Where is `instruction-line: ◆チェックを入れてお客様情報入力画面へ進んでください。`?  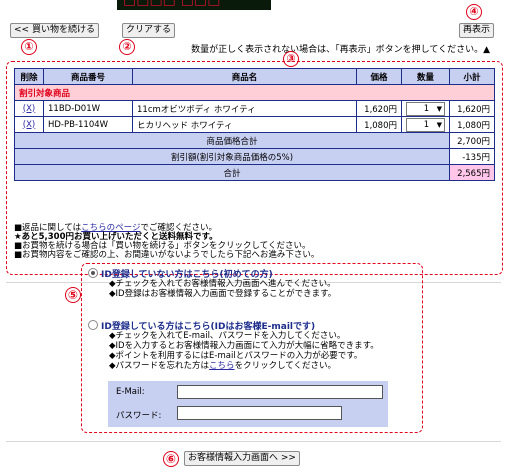
instruction-line: ◆チェックを入れてお客様情報入力画面へ進んでください。 is located at coordinates (222, 284).